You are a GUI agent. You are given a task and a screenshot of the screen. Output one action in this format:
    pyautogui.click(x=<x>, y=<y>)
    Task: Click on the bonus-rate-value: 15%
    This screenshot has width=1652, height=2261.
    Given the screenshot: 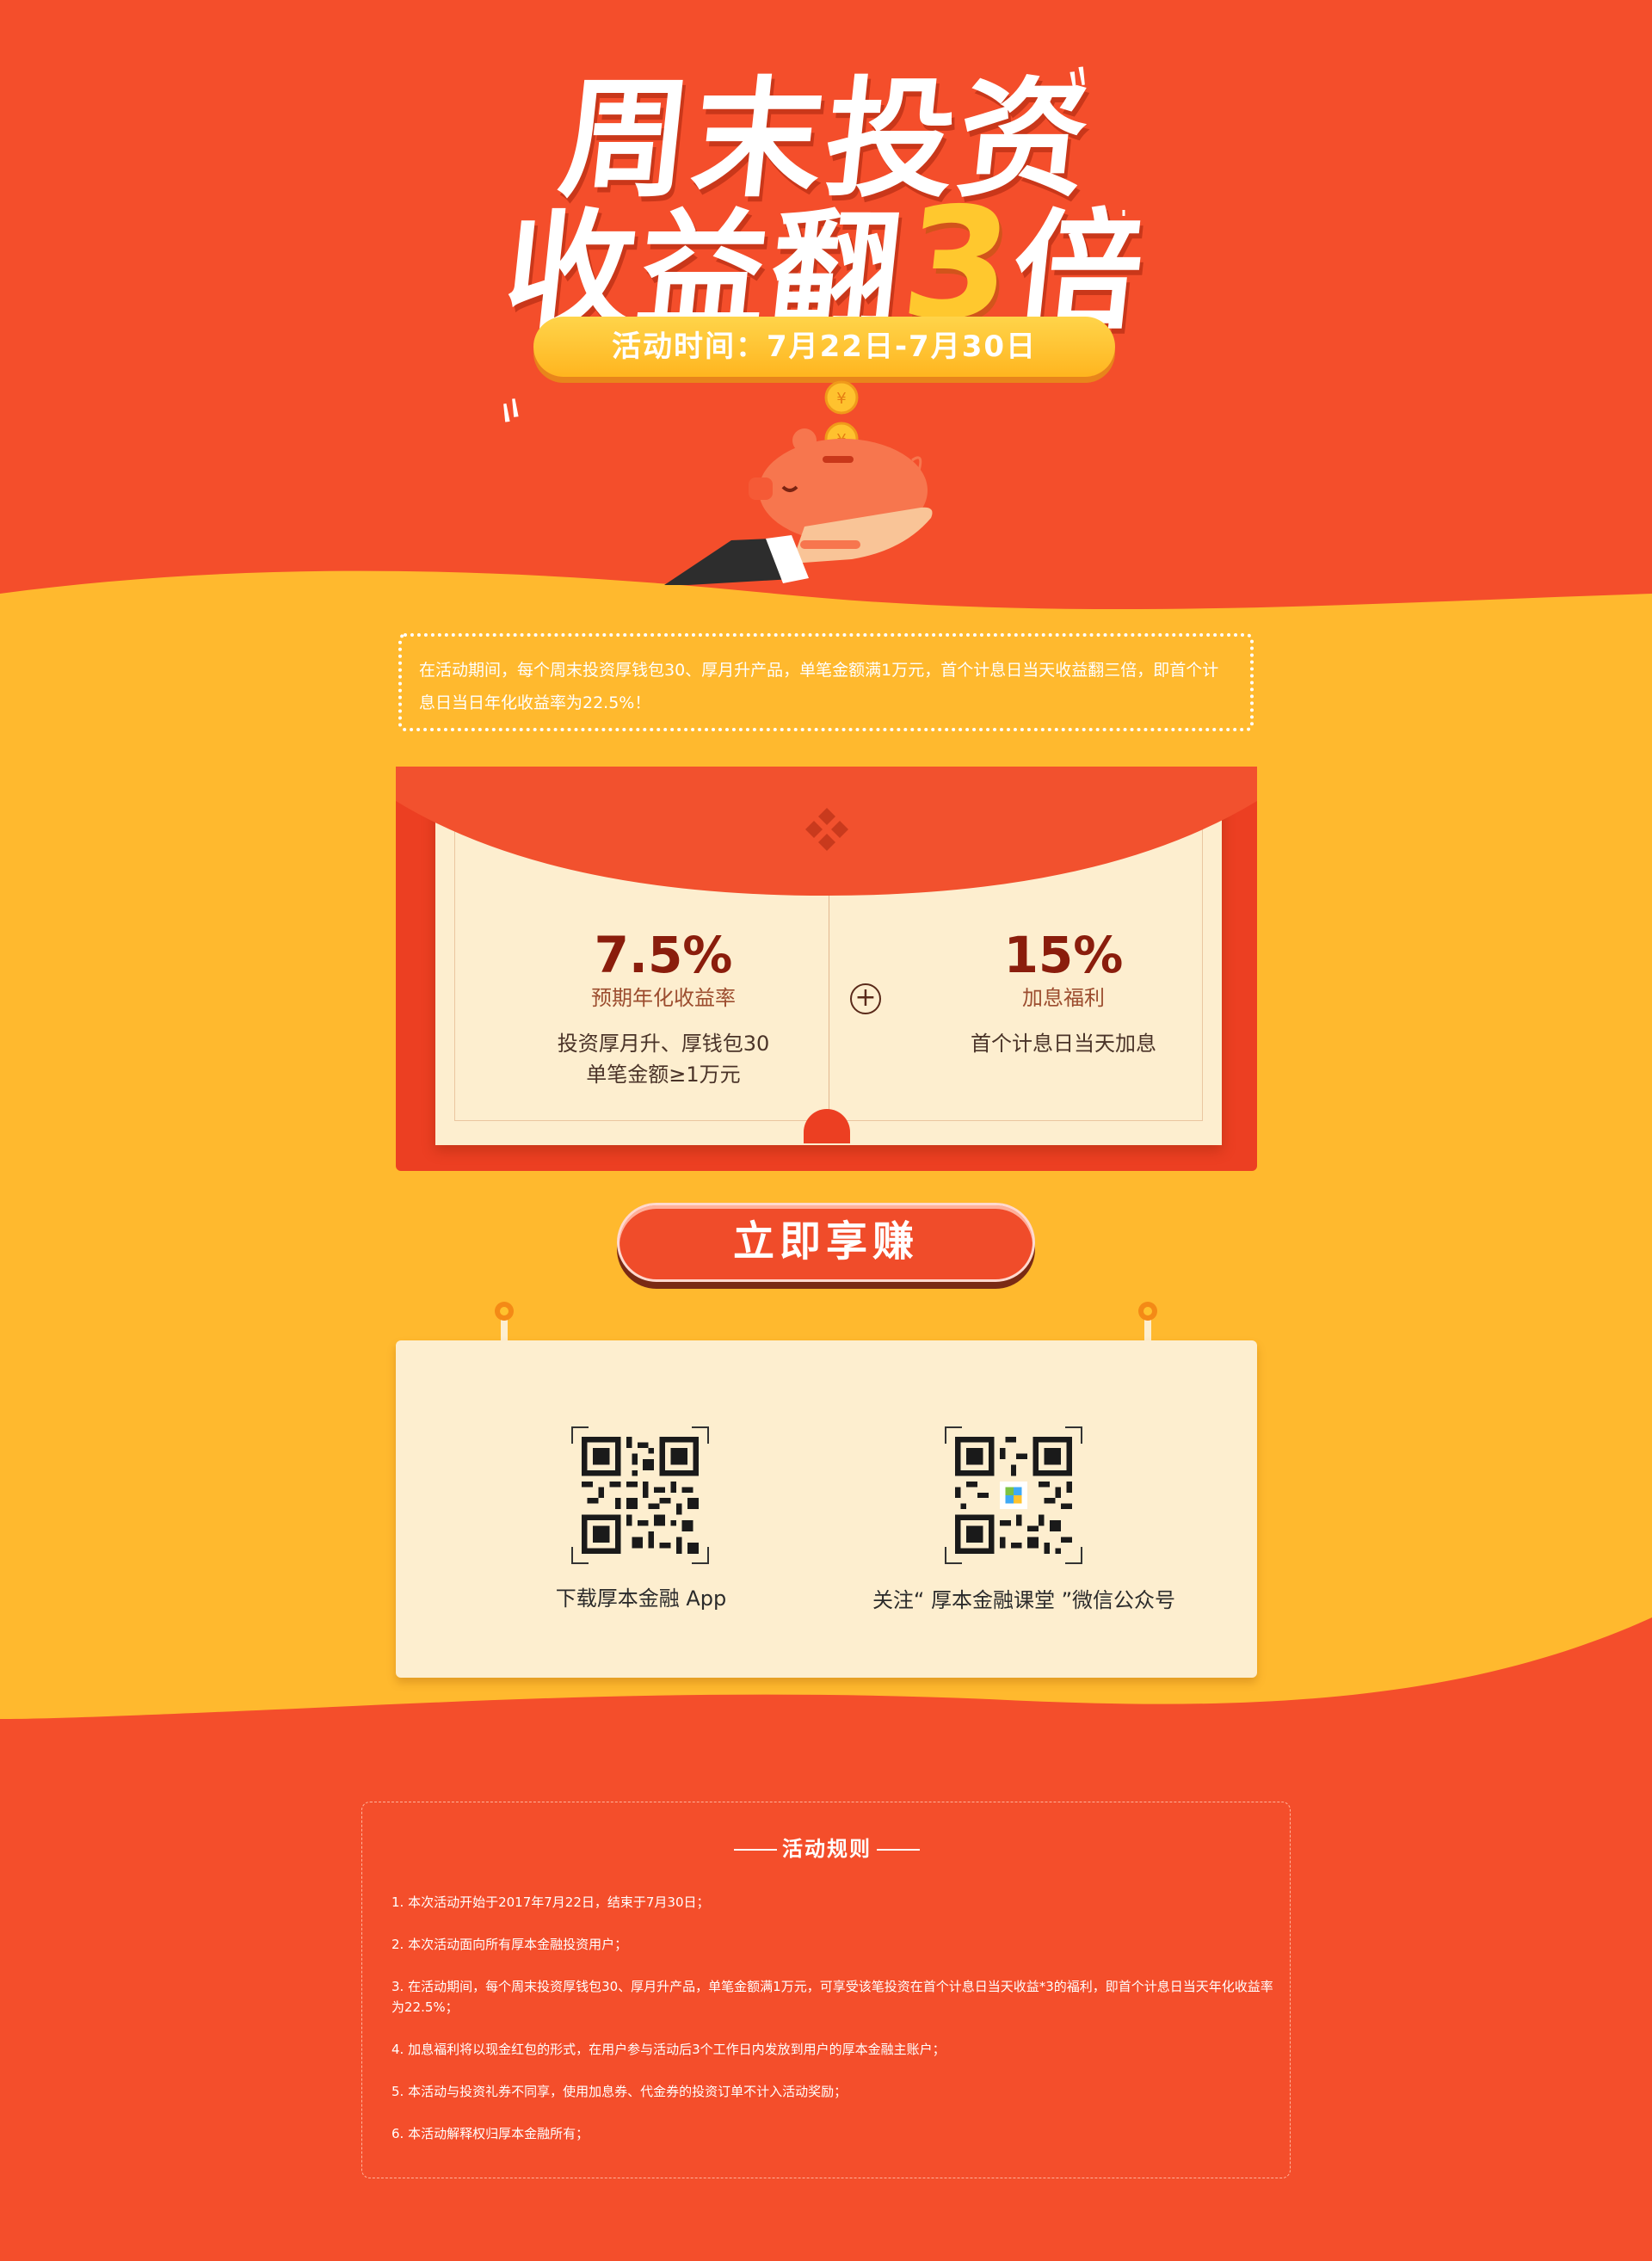 What is the action you would take?
    pyautogui.click(x=1063, y=955)
    